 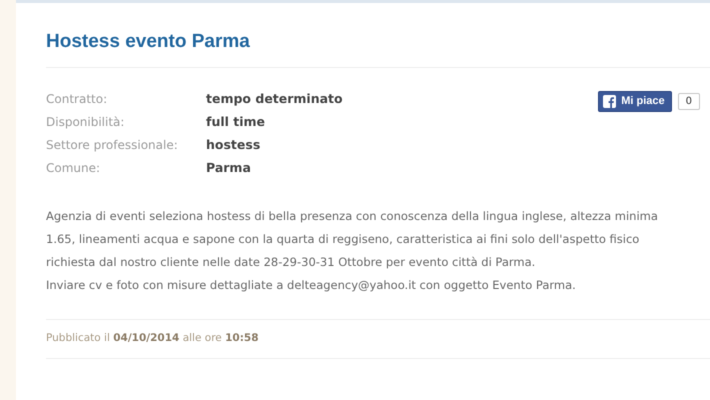 I want to click on field-label: Settore professionale:, so click(x=112, y=145).